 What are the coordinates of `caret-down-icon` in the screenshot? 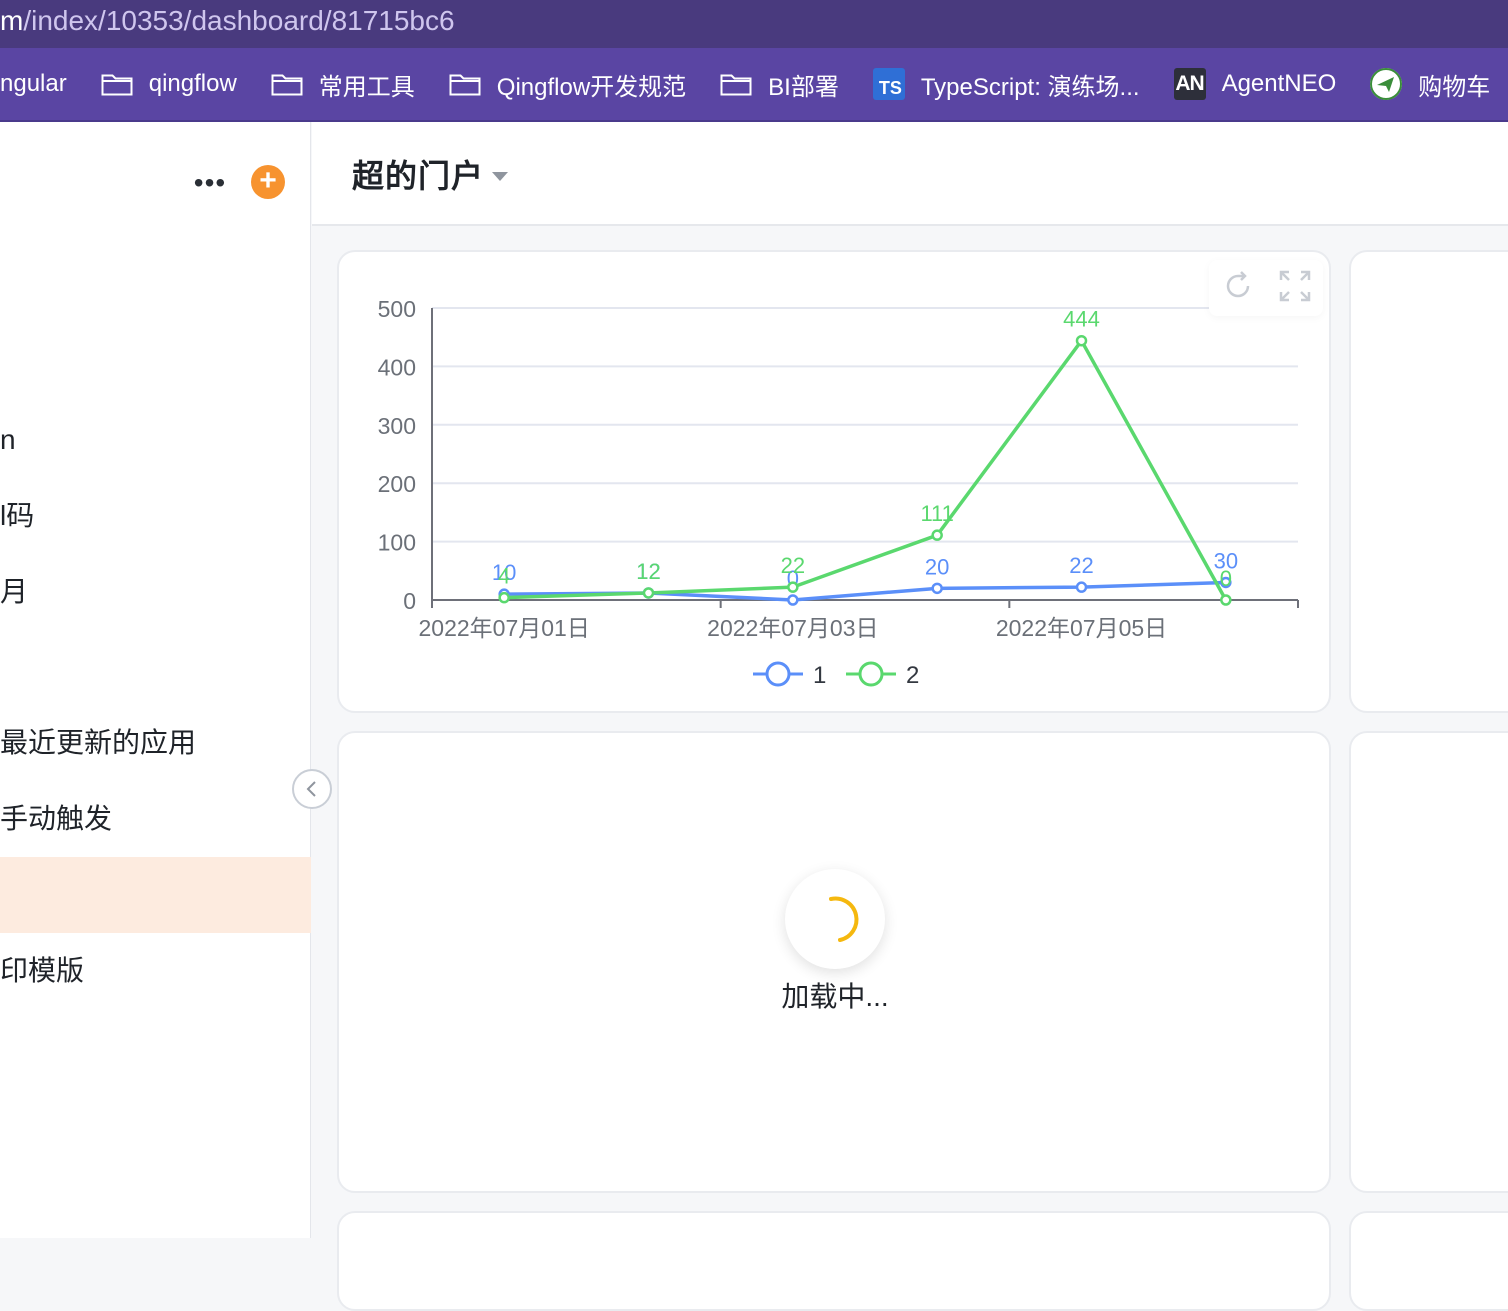 It's located at (500, 176).